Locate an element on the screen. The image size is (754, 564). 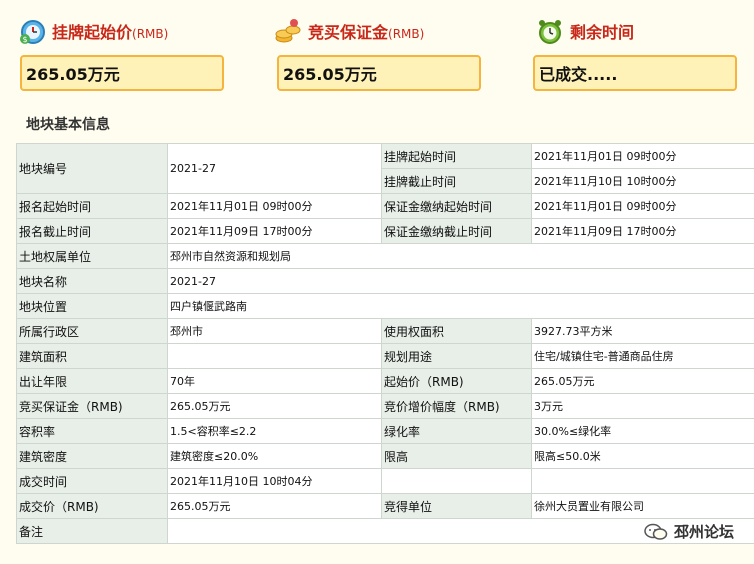
row-value: 30.0%≤绿化率 is located at coordinates (642, 431).